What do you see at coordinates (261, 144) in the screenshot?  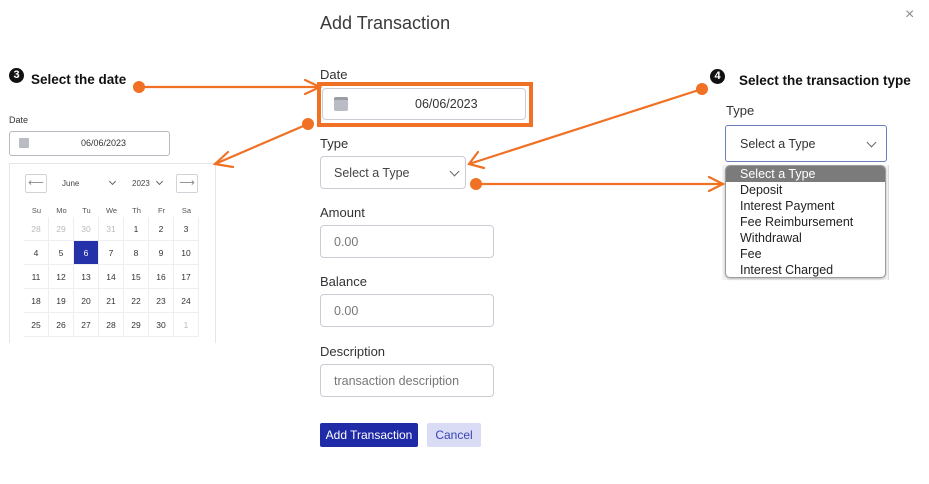 I see `arrow-to-calendar` at bounding box center [261, 144].